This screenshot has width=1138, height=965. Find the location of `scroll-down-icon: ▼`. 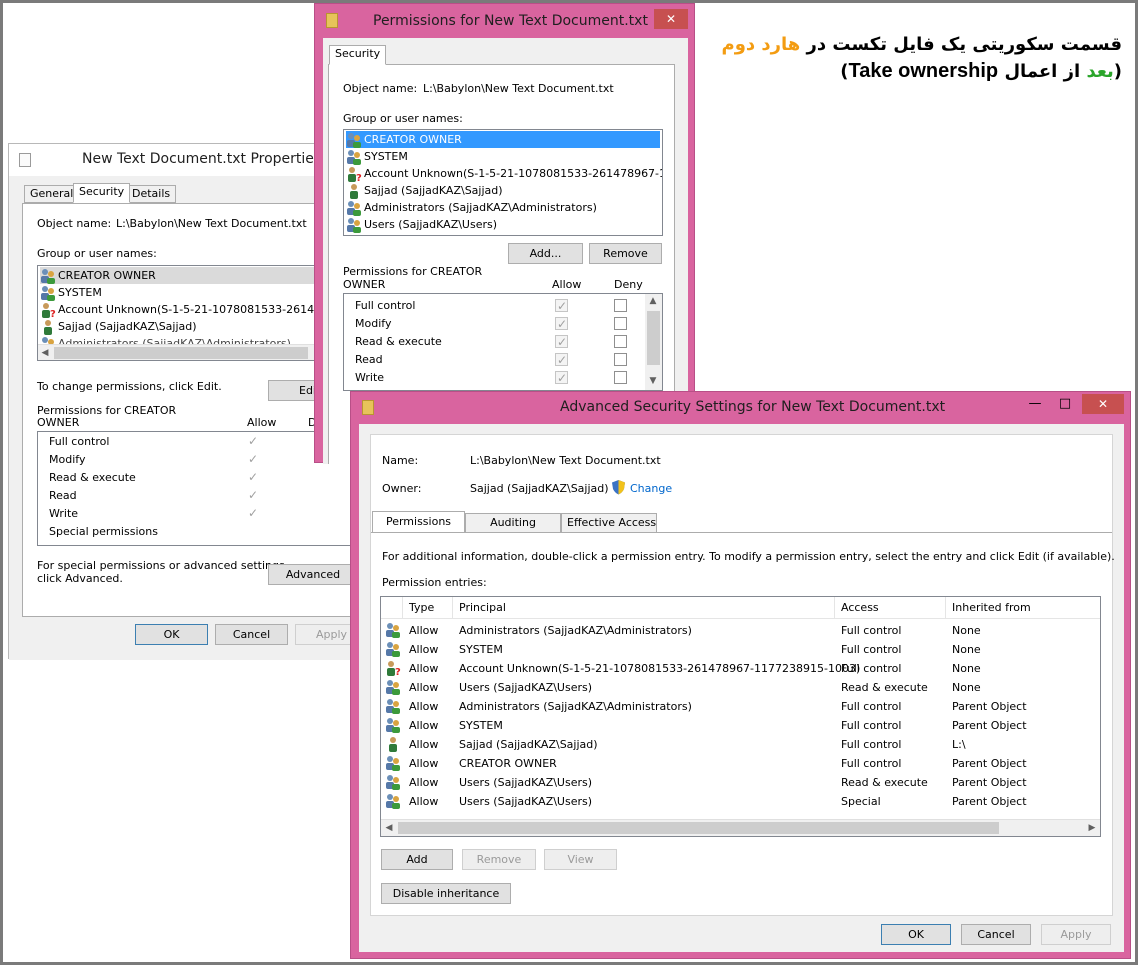

scroll-down-icon: ▼ is located at coordinates (653, 381).